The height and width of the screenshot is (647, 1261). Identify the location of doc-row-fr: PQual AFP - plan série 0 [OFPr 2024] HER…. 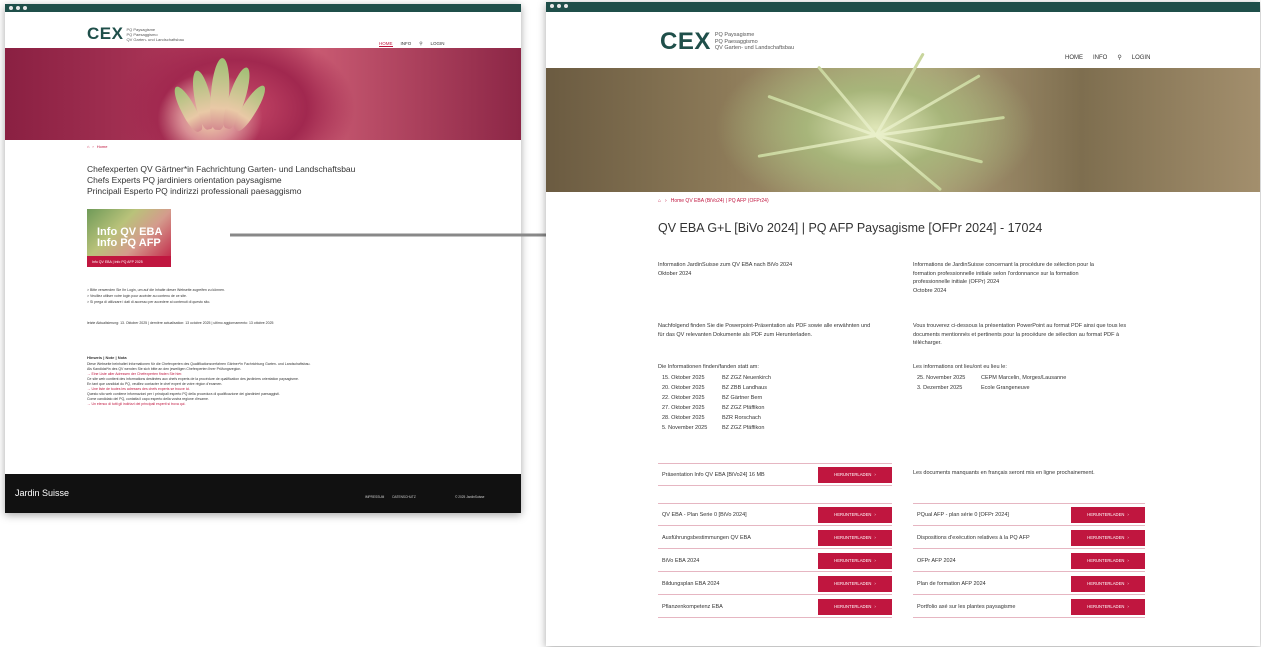
(1029, 515).